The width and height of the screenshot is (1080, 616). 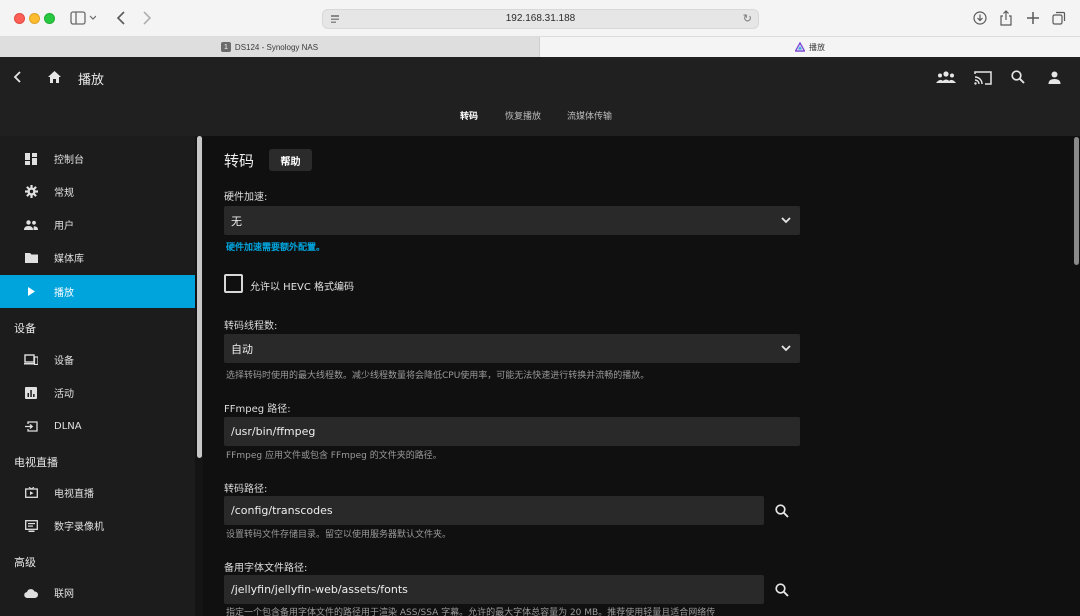 I want to click on dashboard-icon, so click(x=31, y=159).